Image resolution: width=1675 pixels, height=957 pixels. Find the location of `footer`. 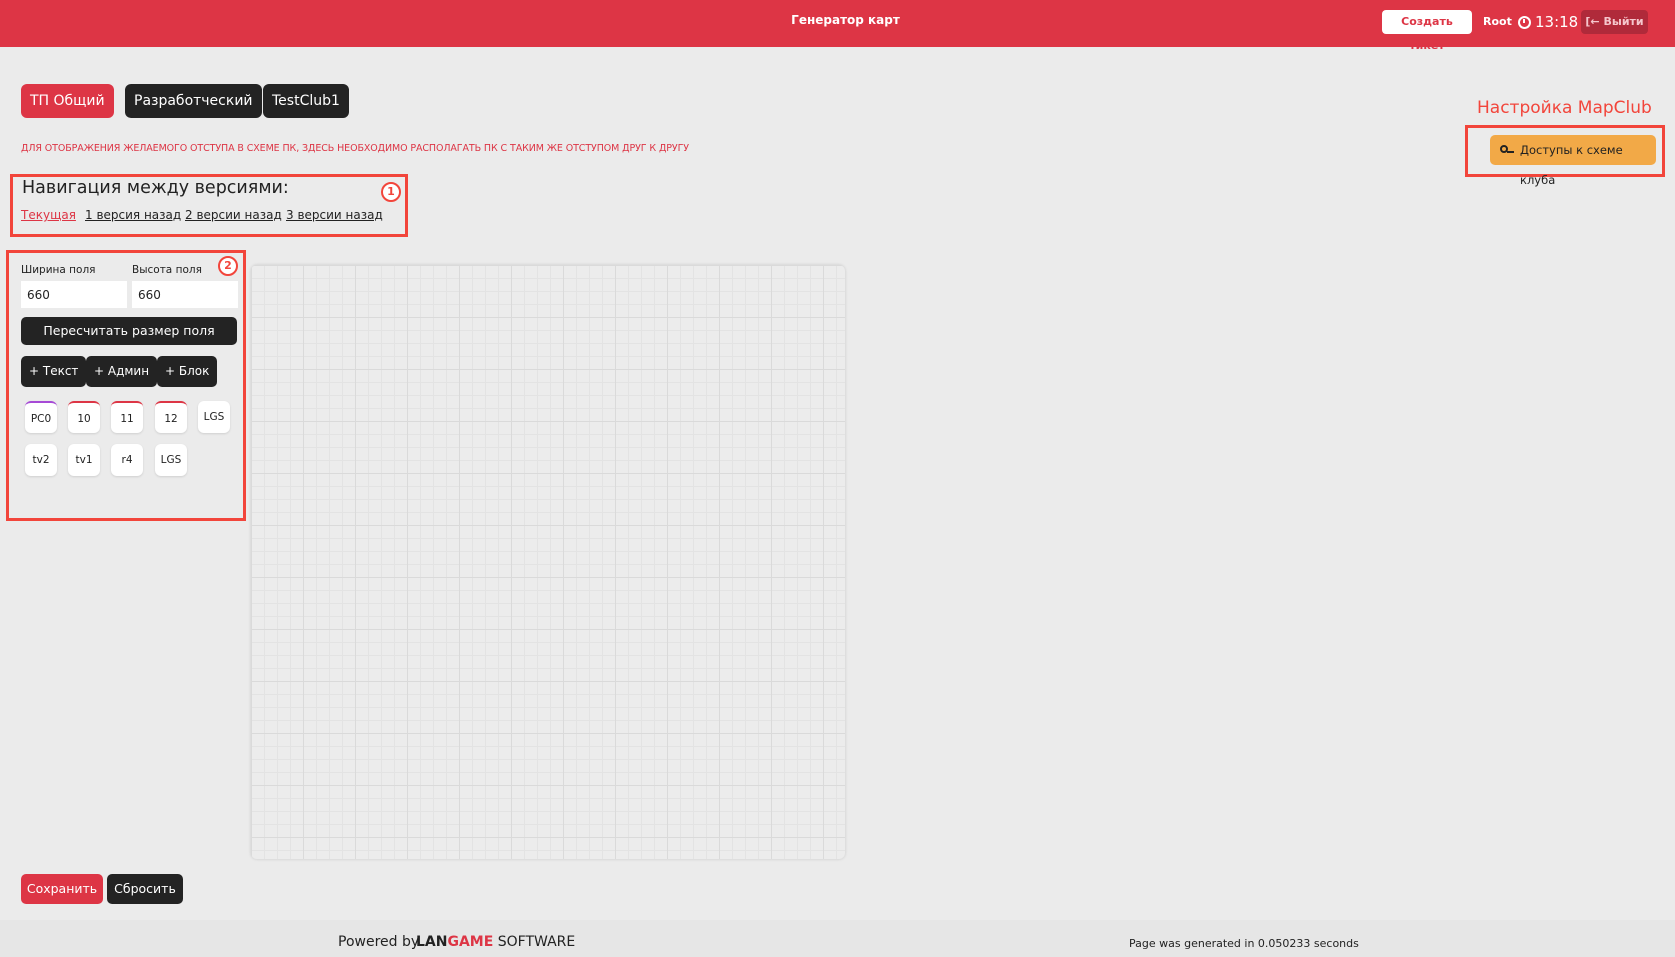

footer is located at coordinates (837, 938).